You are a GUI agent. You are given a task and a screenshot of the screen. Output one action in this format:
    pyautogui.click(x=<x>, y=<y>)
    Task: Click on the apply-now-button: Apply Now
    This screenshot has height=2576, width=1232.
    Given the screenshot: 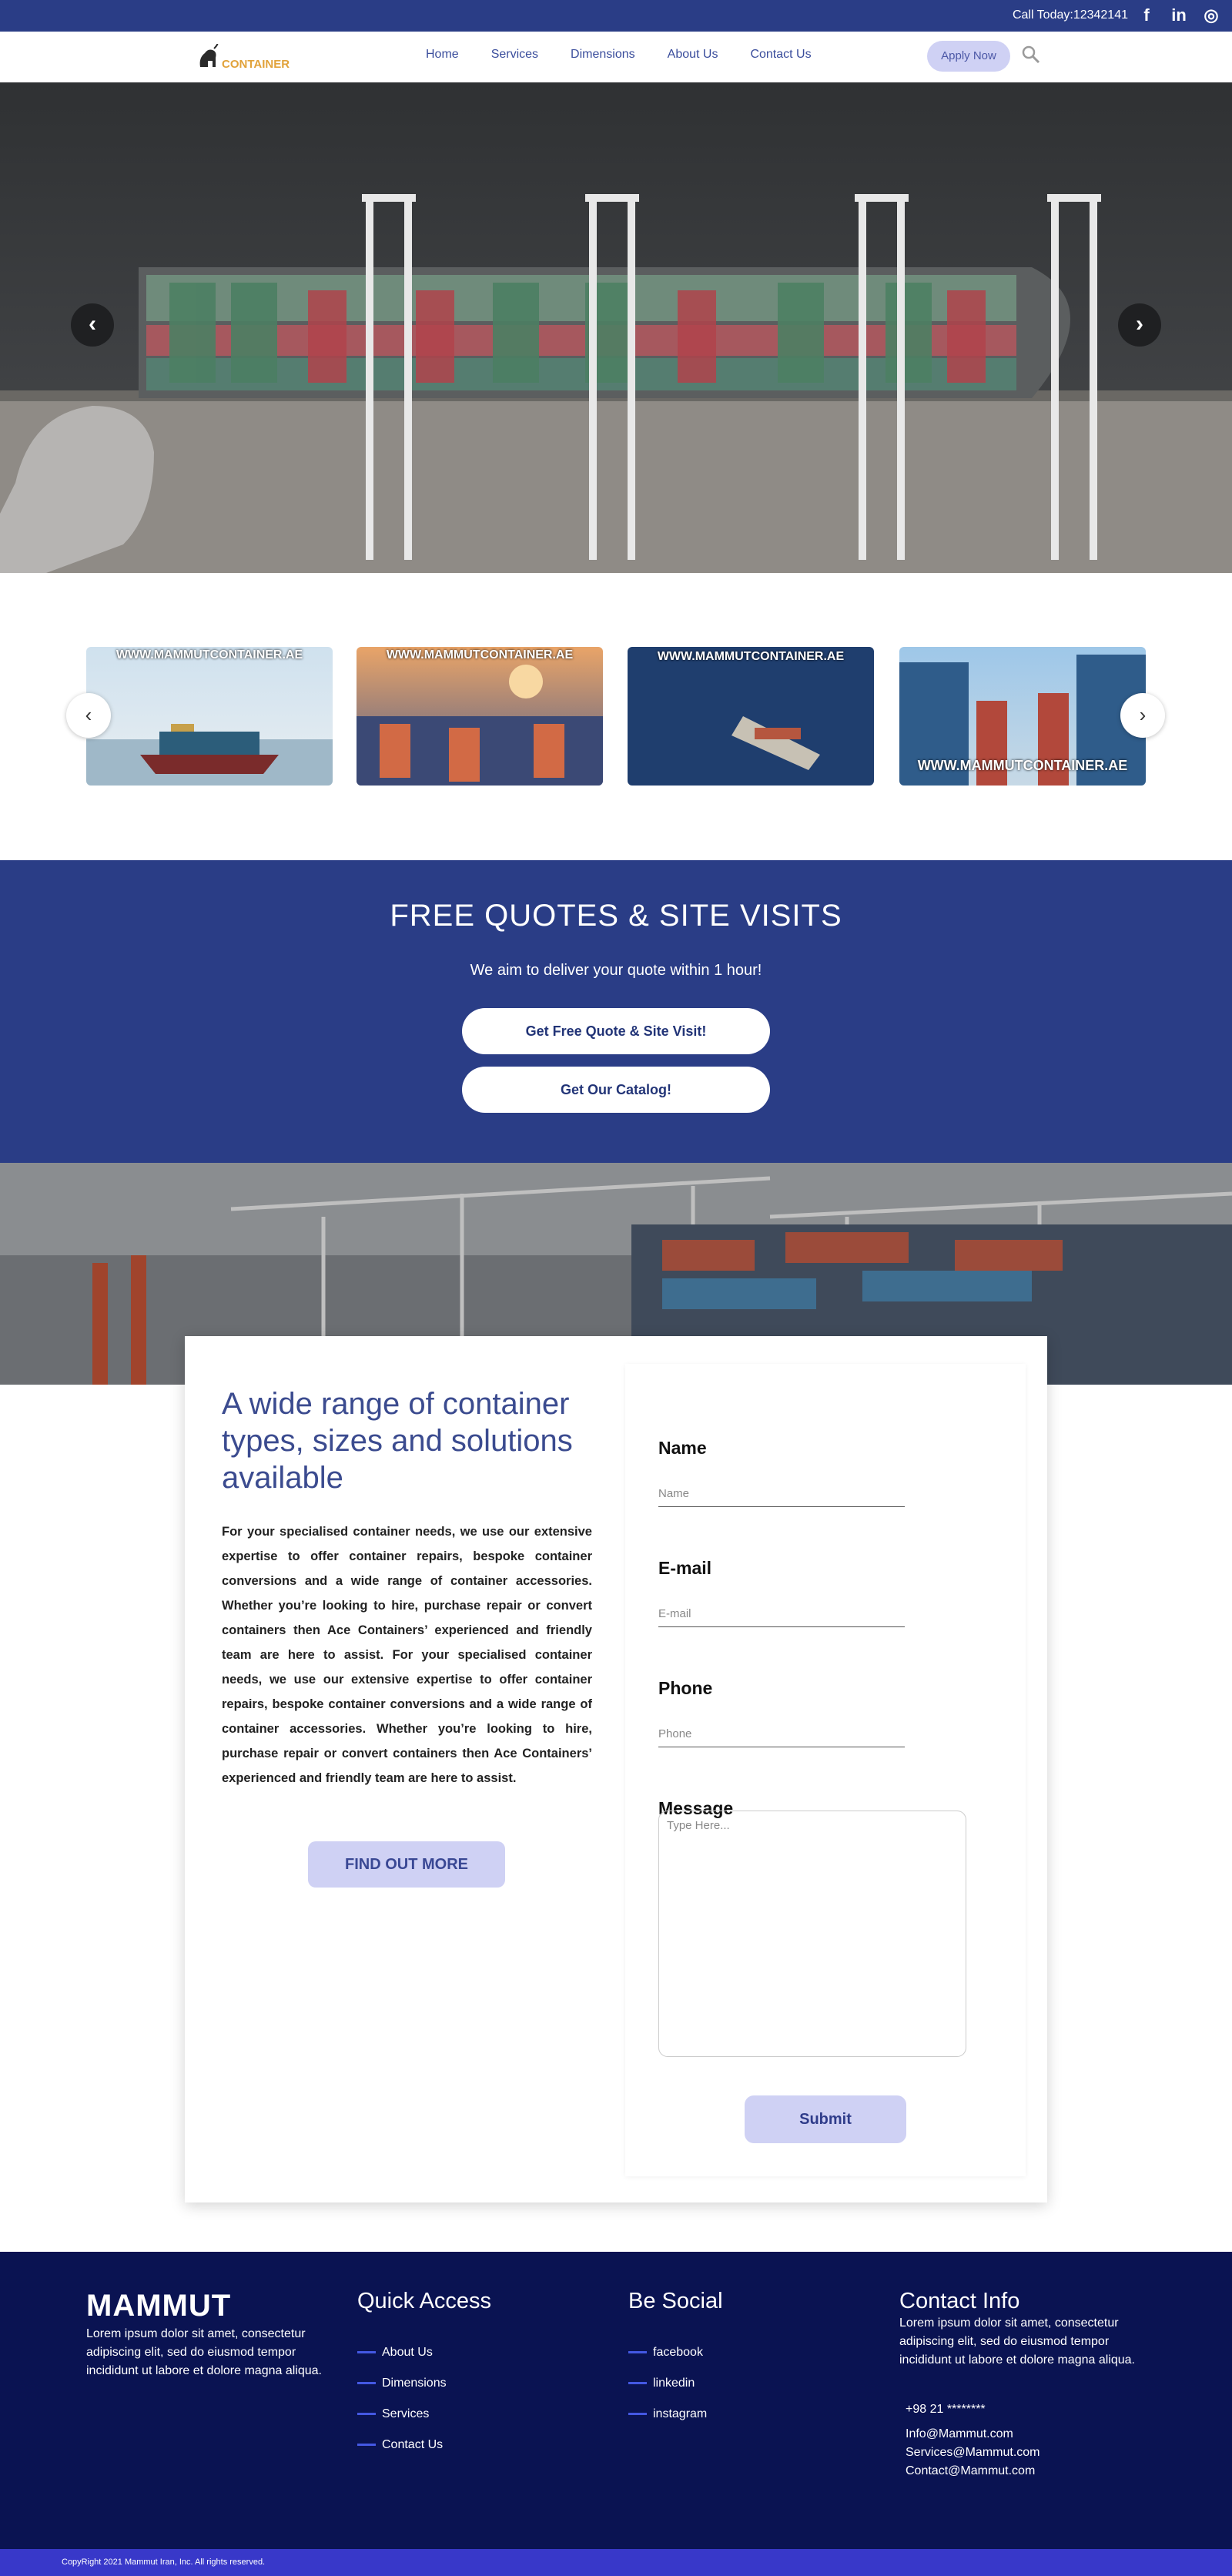 What is the action you would take?
    pyautogui.click(x=968, y=57)
    